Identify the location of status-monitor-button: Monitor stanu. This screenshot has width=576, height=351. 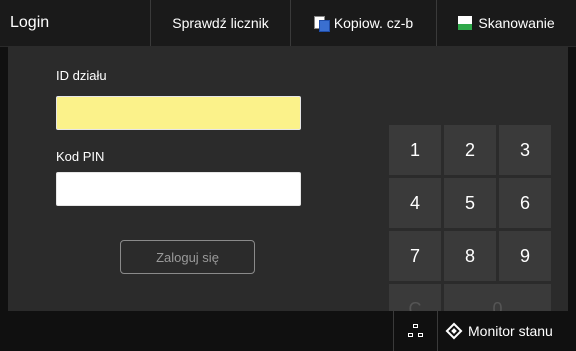
(506, 331).